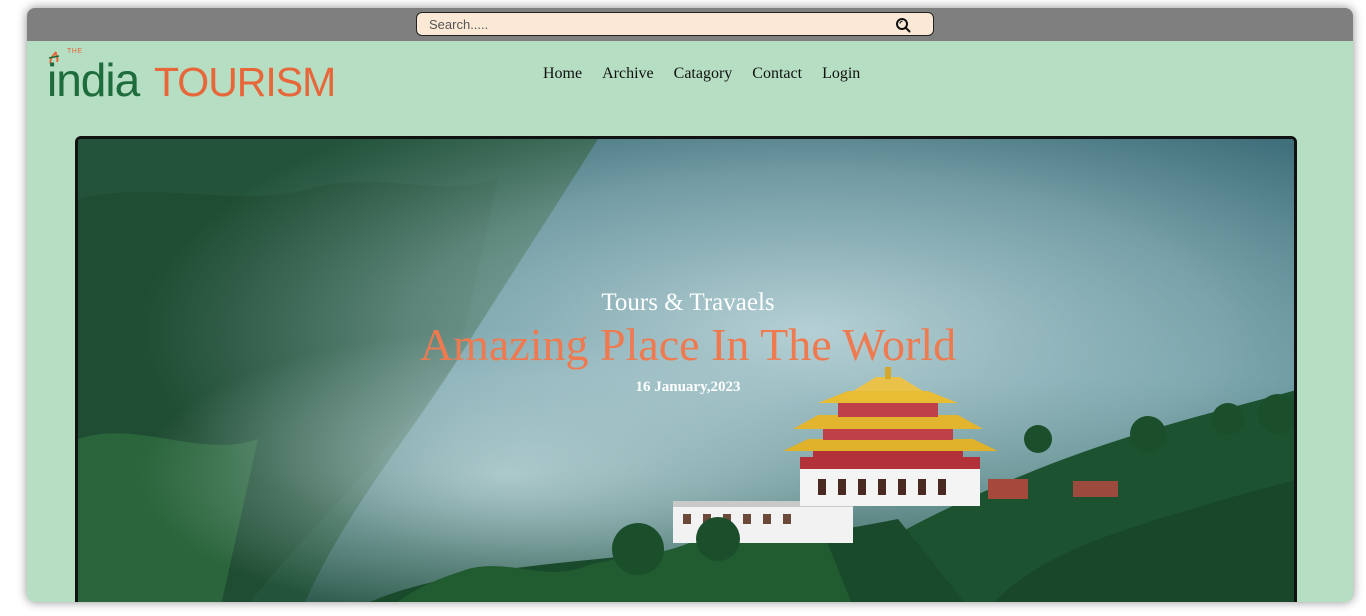 The height and width of the screenshot is (616, 1366). Describe the element at coordinates (903, 25) in the screenshot. I see `search-icon` at that location.